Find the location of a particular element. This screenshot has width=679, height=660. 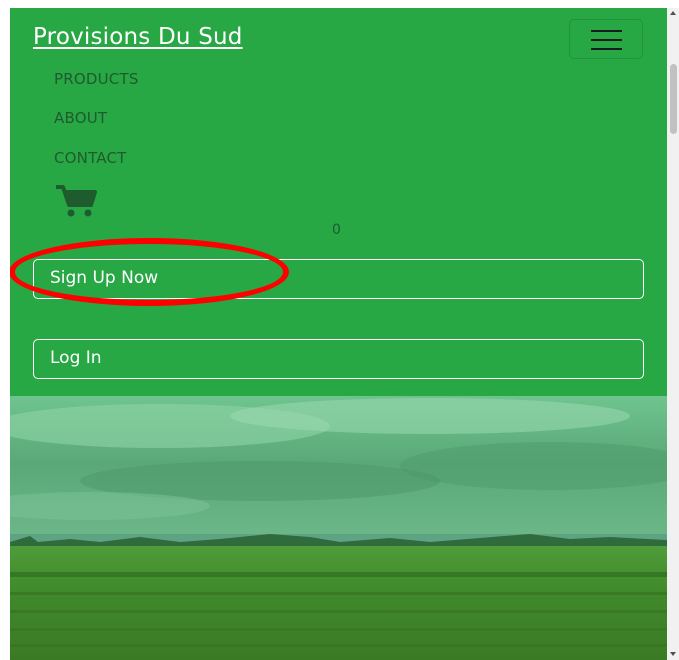

shopping-cart-icon is located at coordinates (76, 201).